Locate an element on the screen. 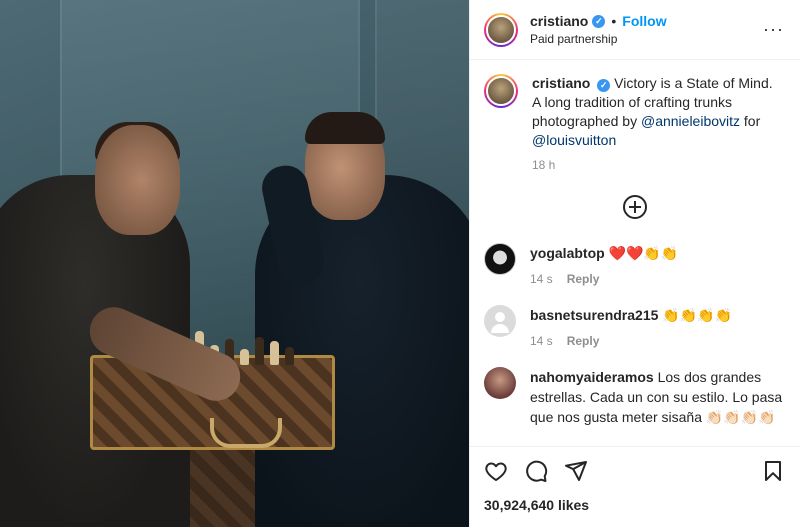 The image size is (800, 527). trunk-handle is located at coordinates (246, 433).